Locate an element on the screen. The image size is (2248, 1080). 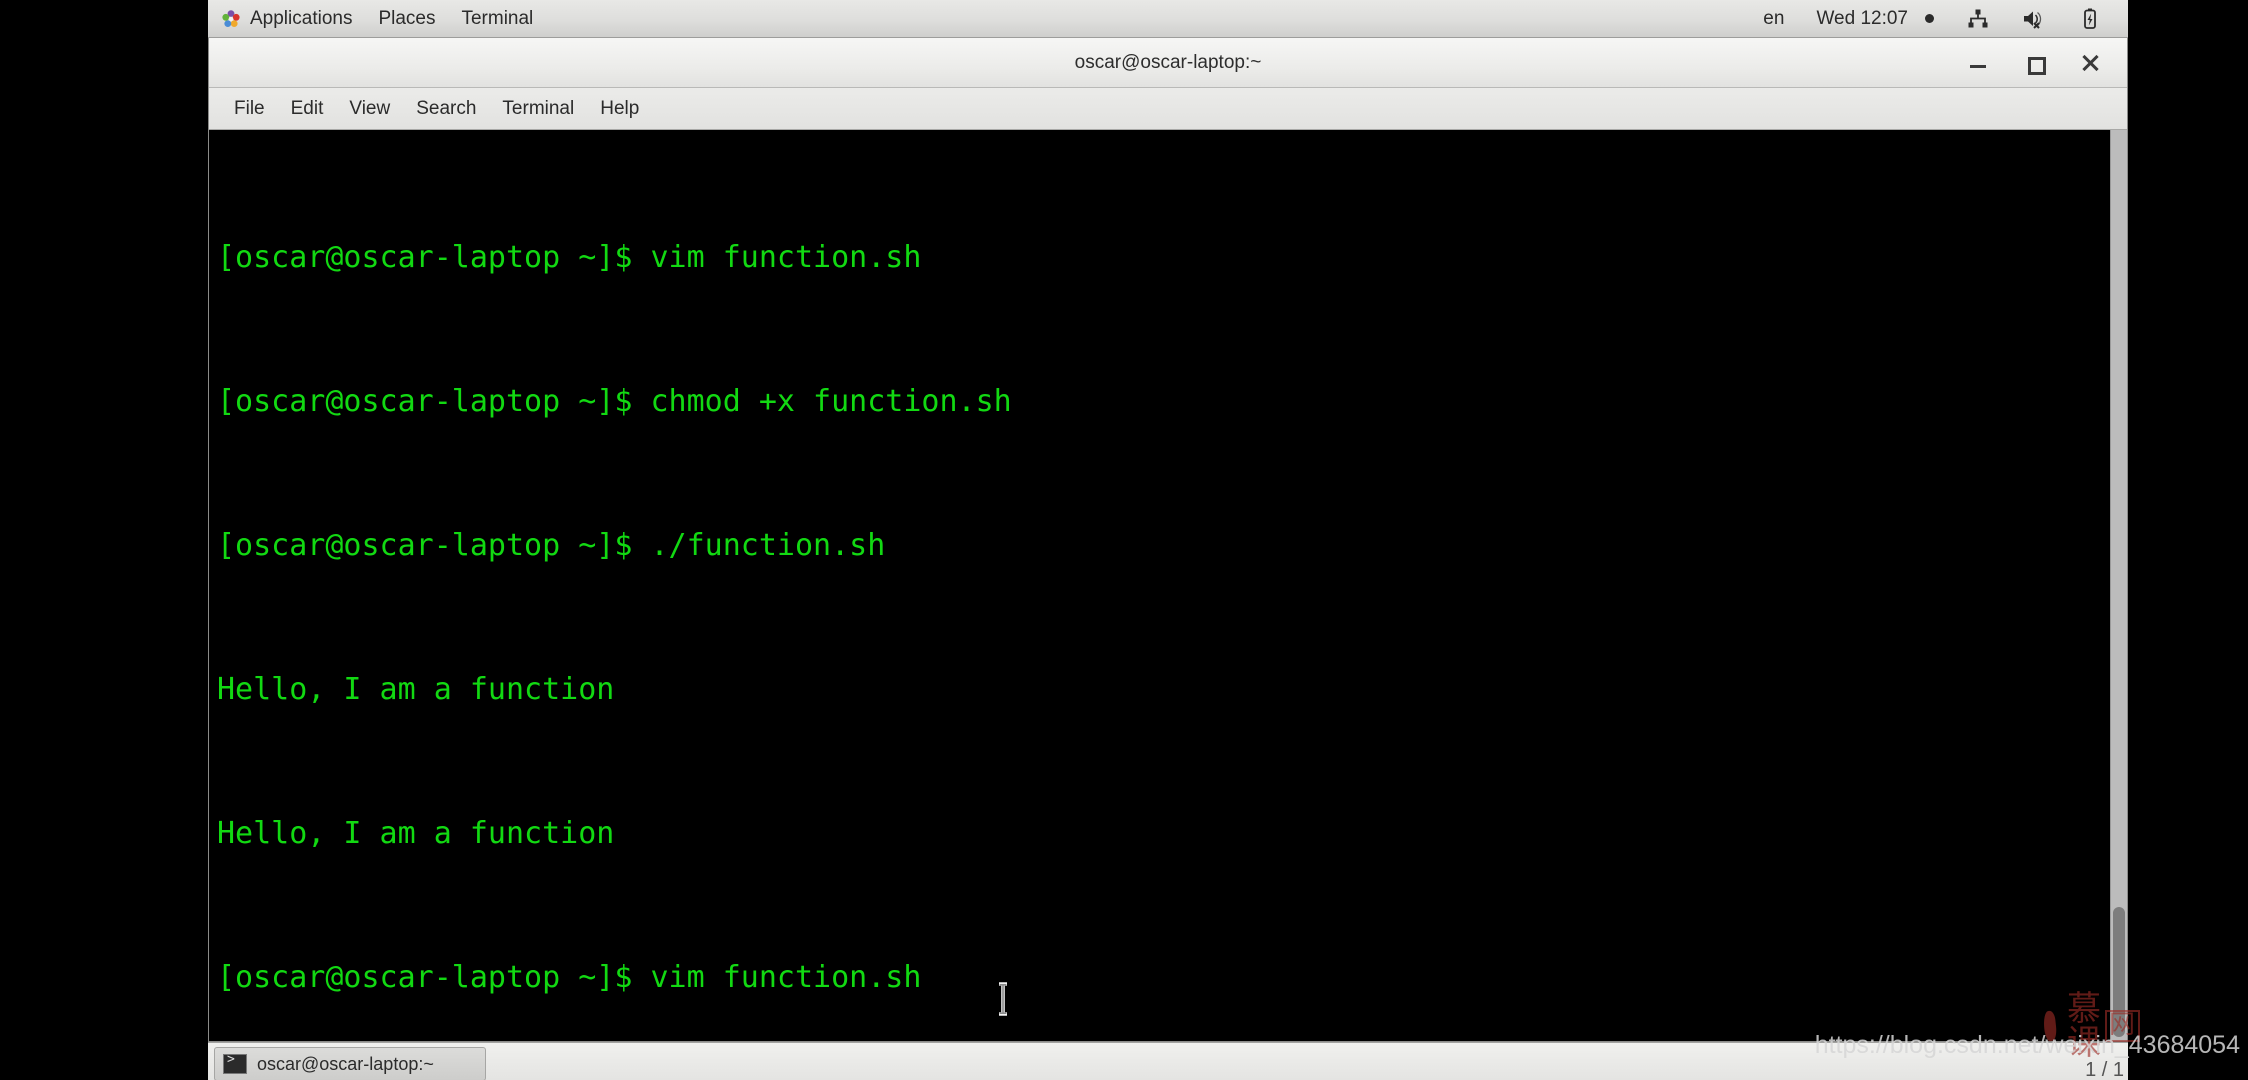
places-menu-label: Places is located at coordinates (407, 18).